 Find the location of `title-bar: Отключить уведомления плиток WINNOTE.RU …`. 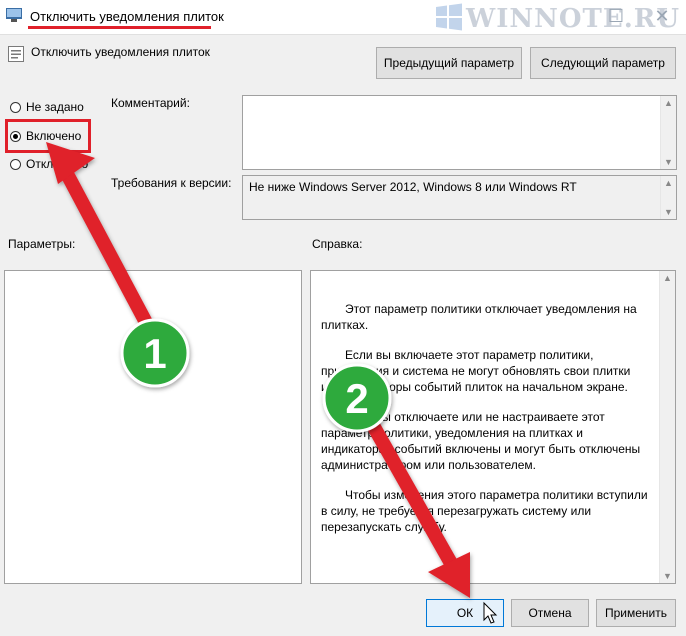

title-bar: Отключить уведомления плиток WINNOTE.RU … is located at coordinates (343, 17).